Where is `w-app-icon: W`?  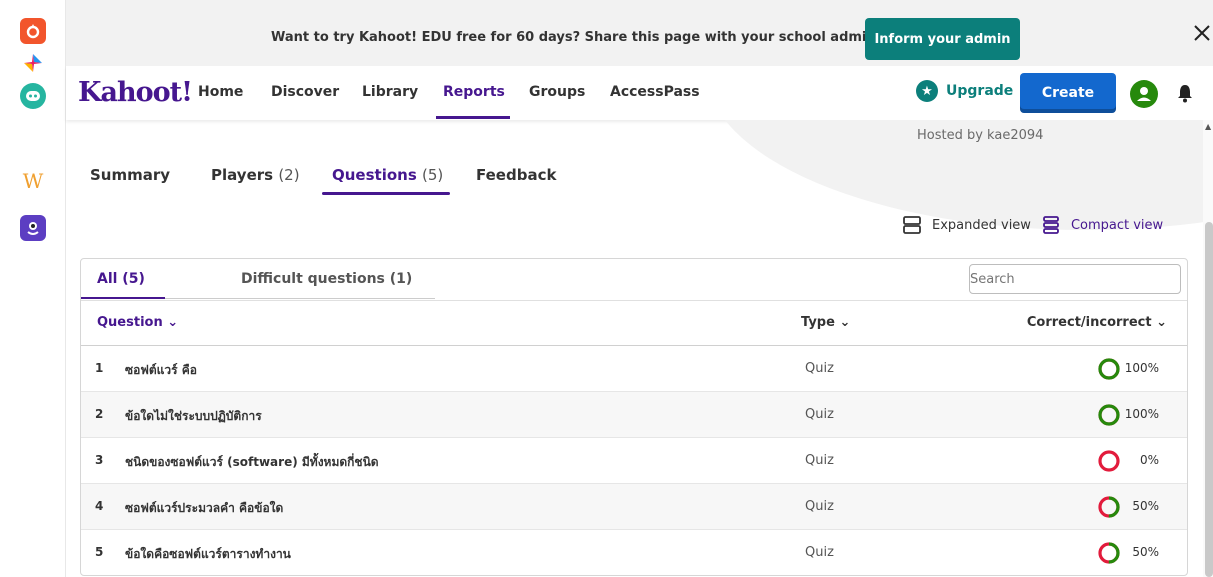 w-app-icon: W is located at coordinates (33, 181).